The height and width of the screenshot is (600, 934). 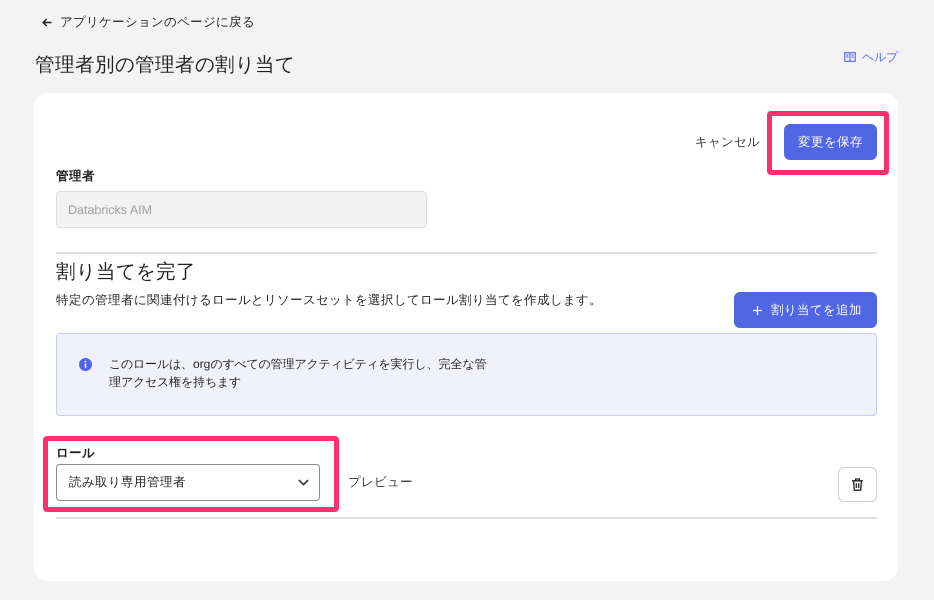 What do you see at coordinates (830, 142) in the screenshot?
I see `save-button: 変更を保存` at bounding box center [830, 142].